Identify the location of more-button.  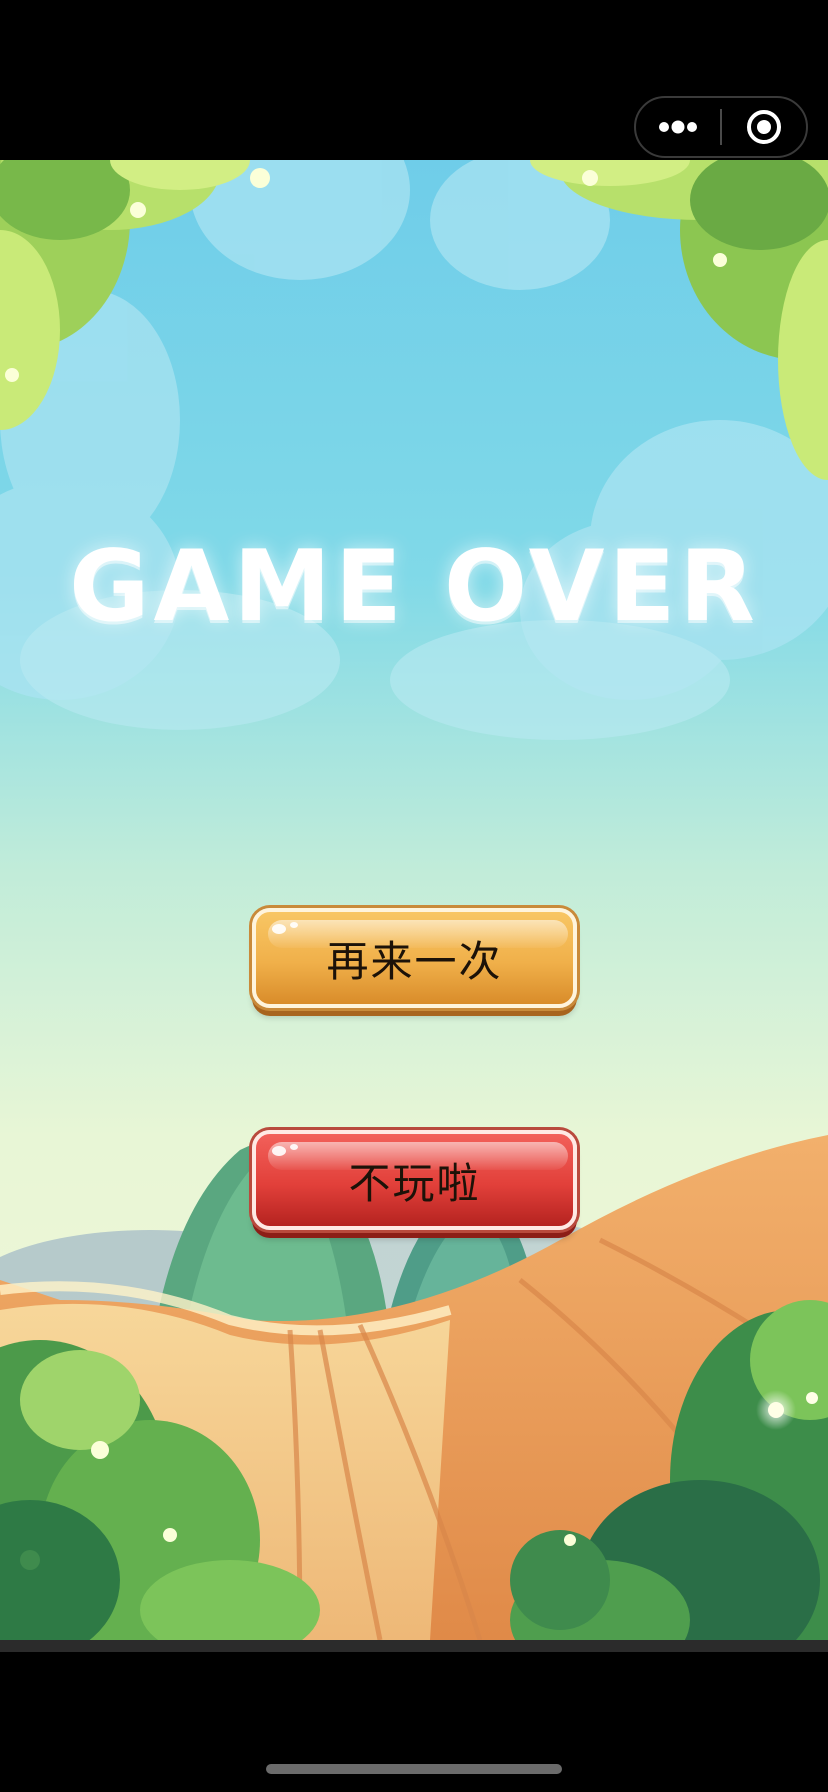
(678, 127).